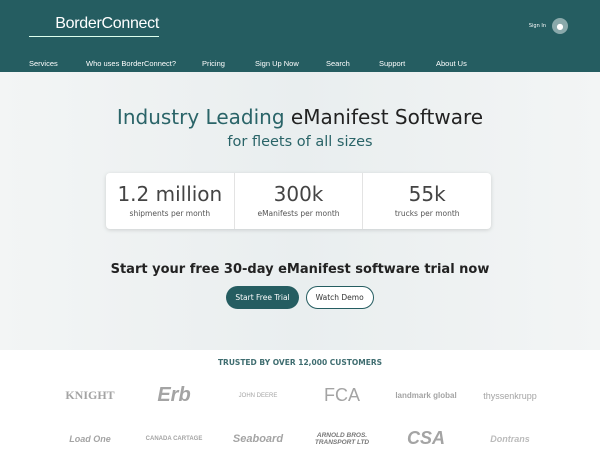 This screenshot has height=469, width=600. I want to click on watch-demo-button: Watch Demo, so click(339, 297).